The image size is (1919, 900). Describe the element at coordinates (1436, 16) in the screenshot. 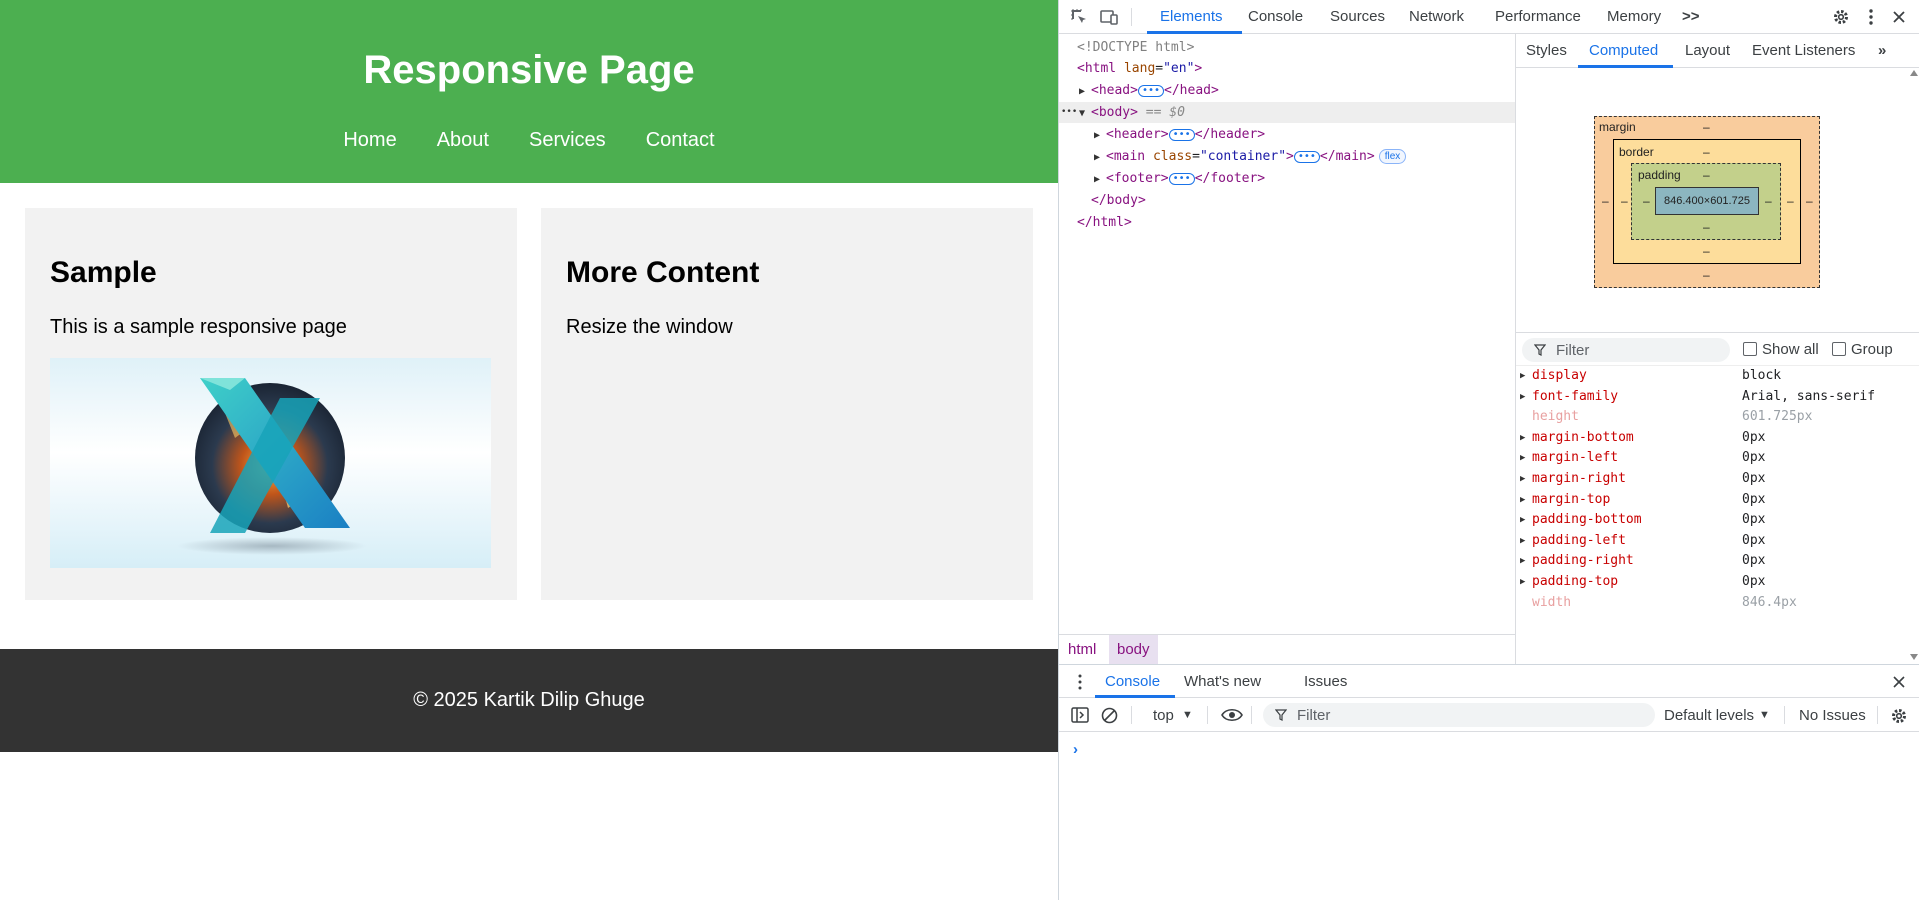

I see `tab-network: Network` at that location.